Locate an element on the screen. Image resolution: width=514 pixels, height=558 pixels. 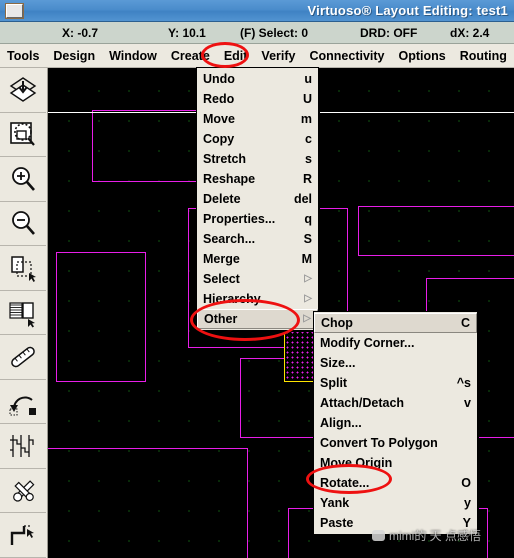
menu-item-merge: Merge M is located at coordinates (257, 259).